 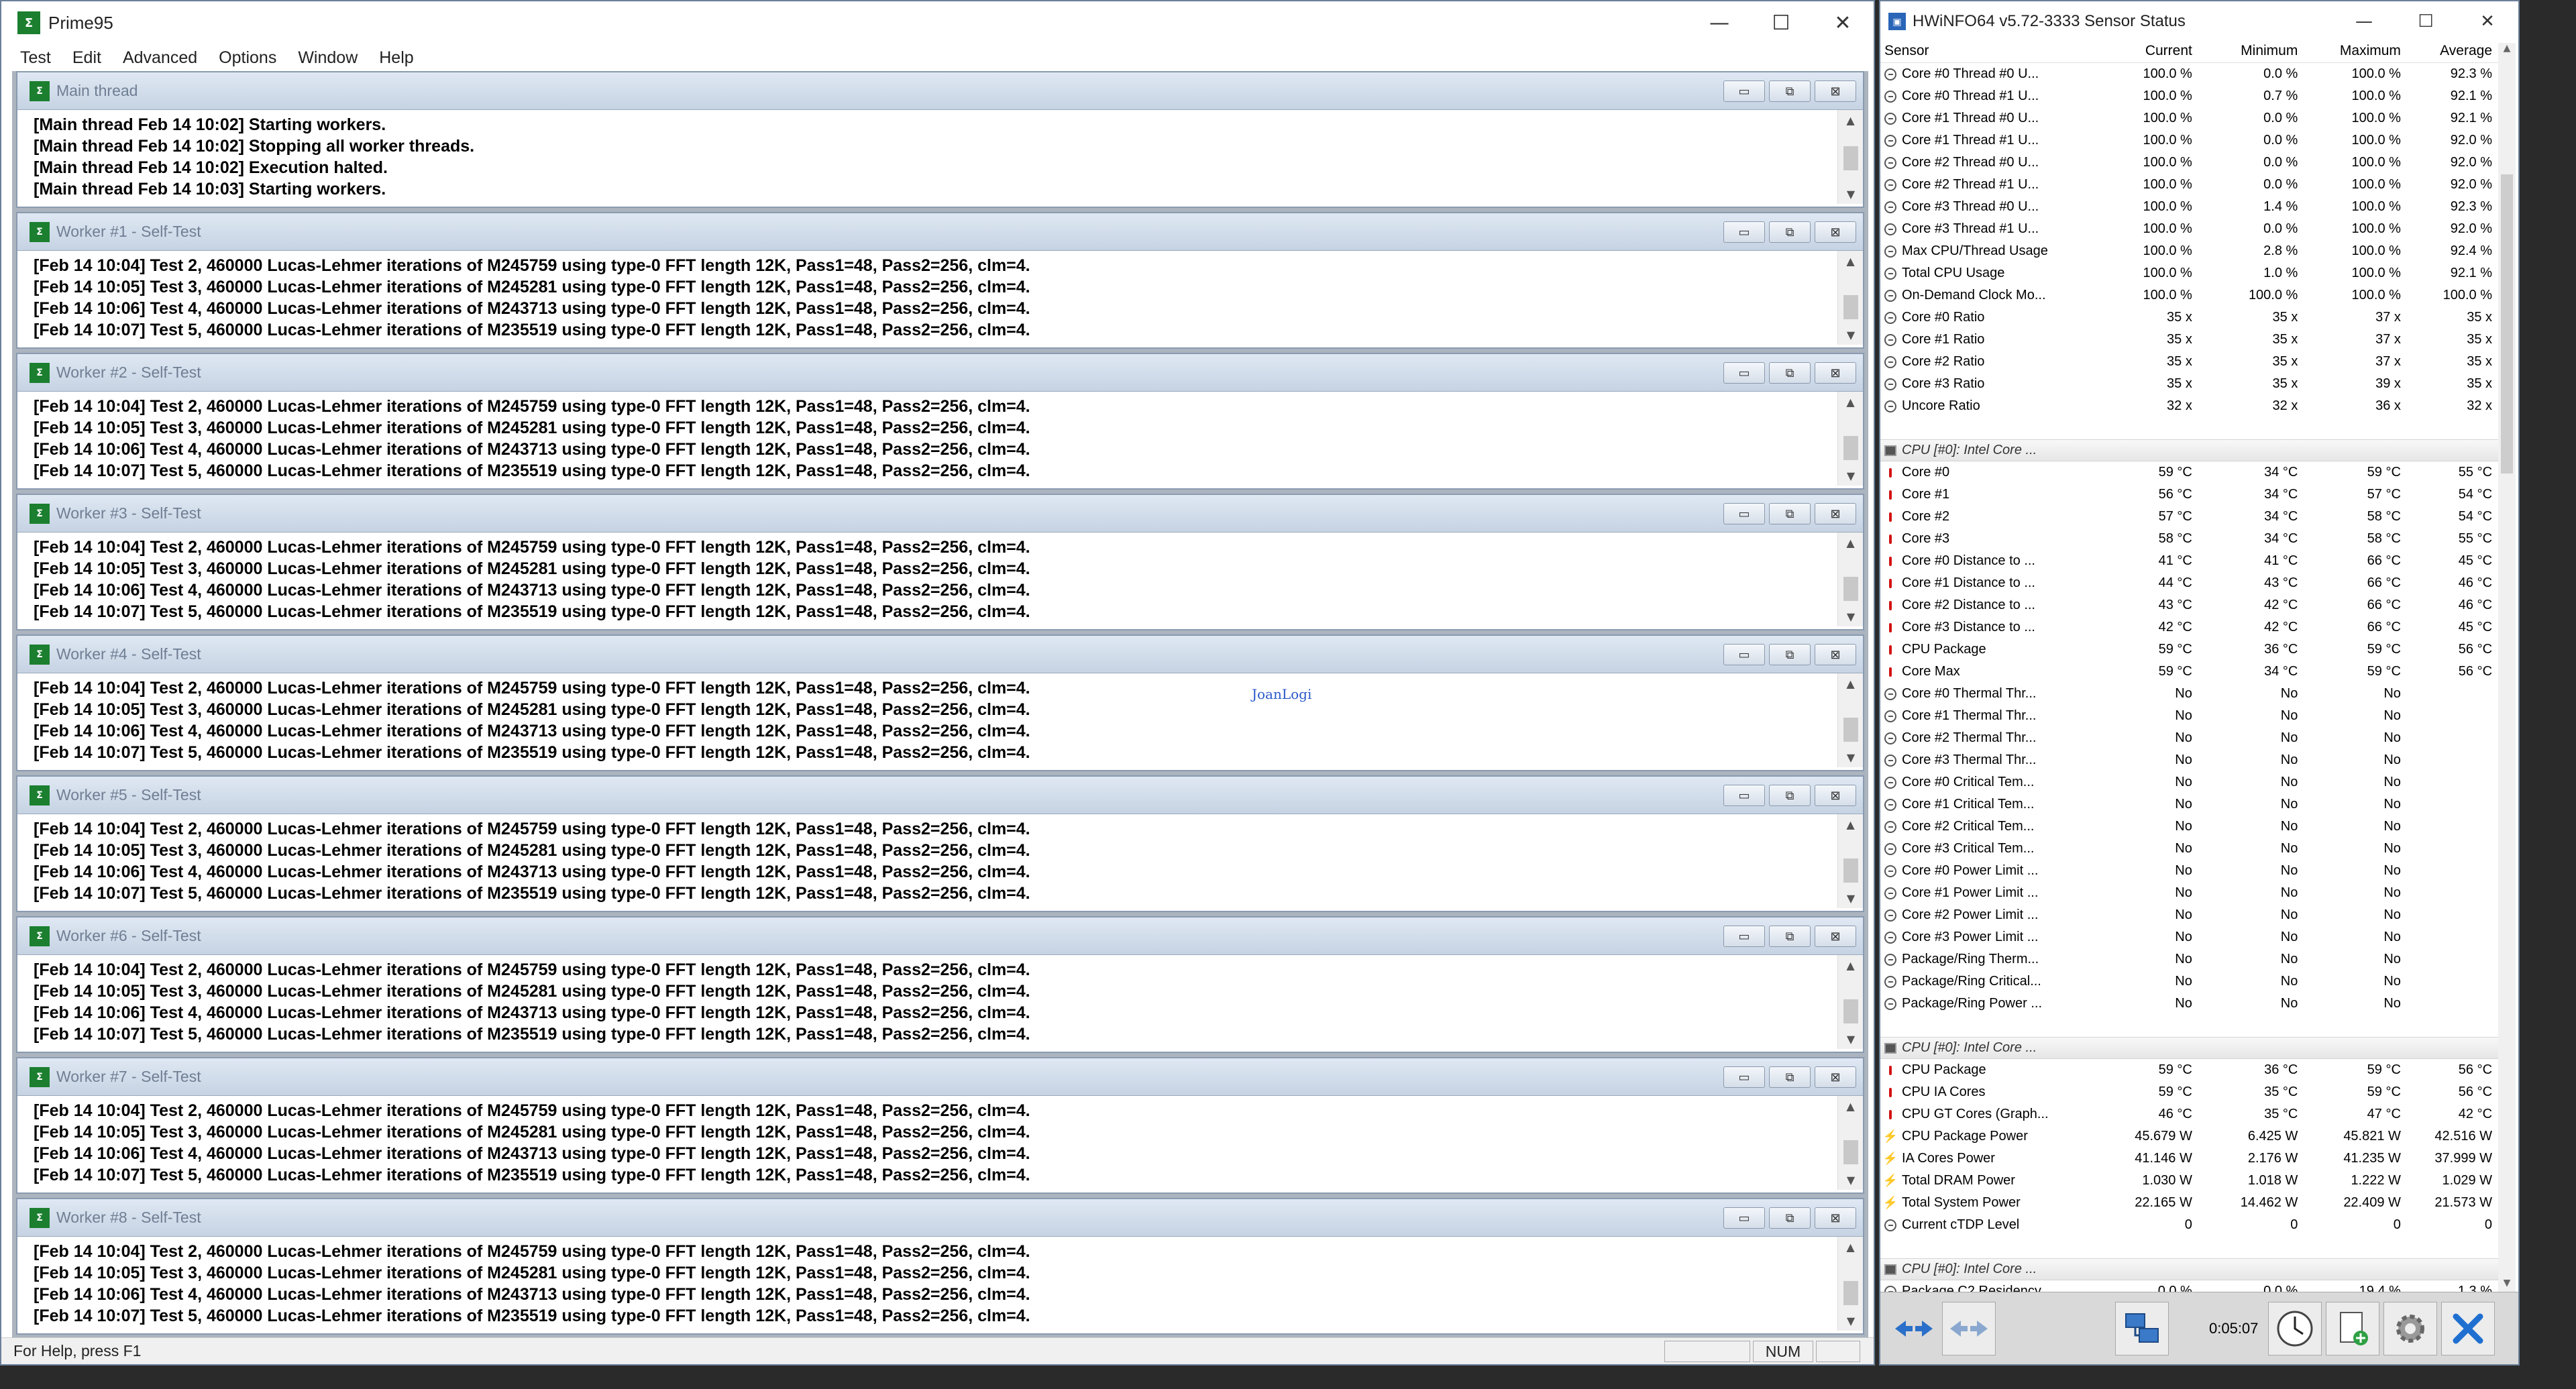 I want to click on close-button: ✕, so click(x=1843, y=22).